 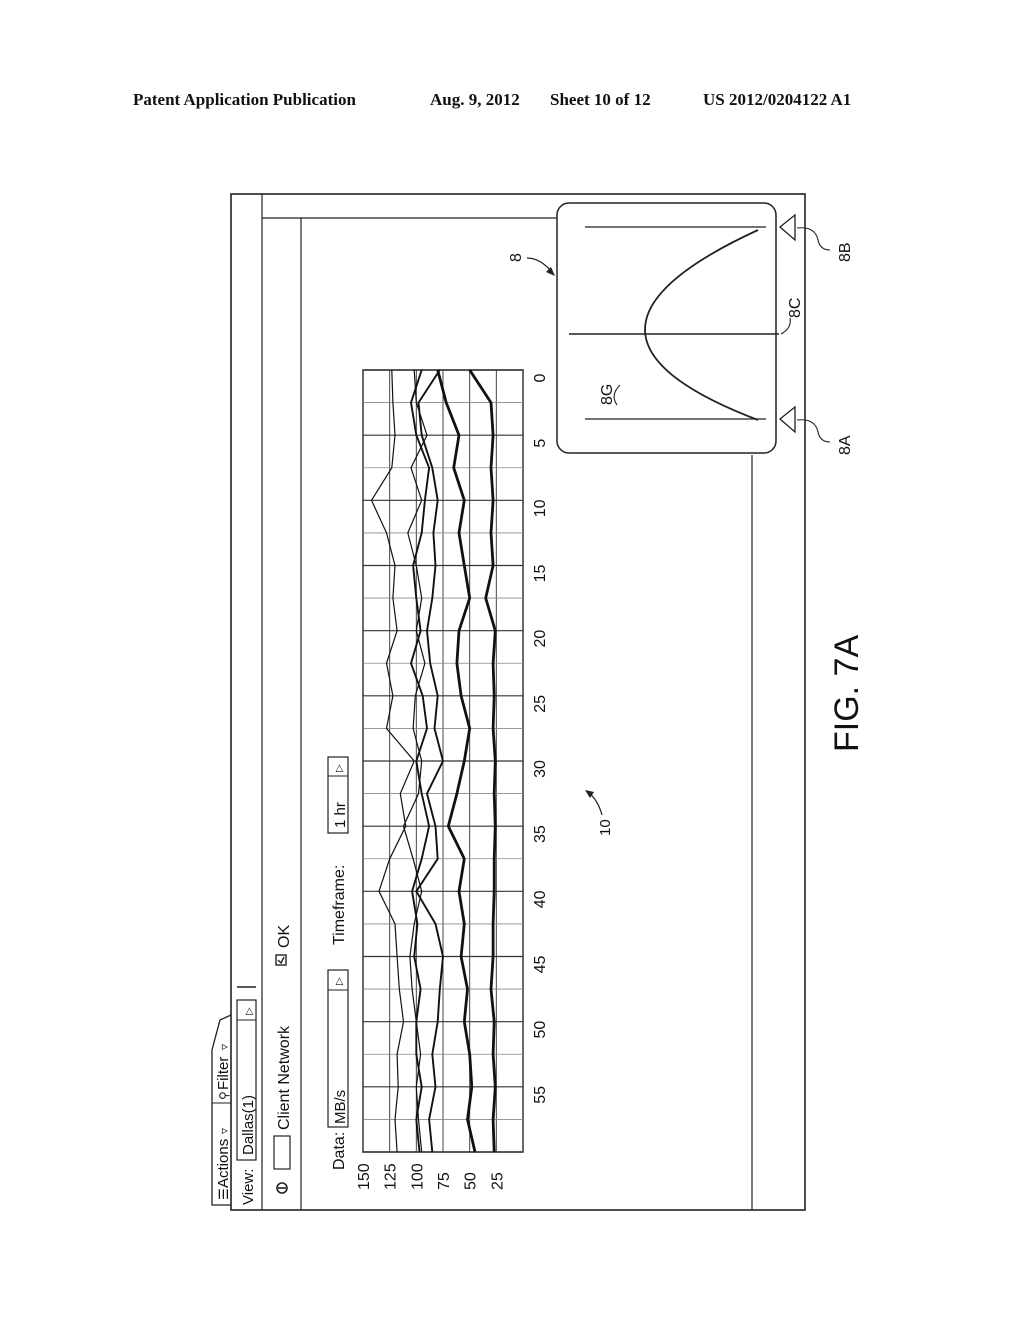 What do you see at coordinates (540, 639) in the screenshot?
I see `time-tick-label: 20` at bounding box center [540, 639].